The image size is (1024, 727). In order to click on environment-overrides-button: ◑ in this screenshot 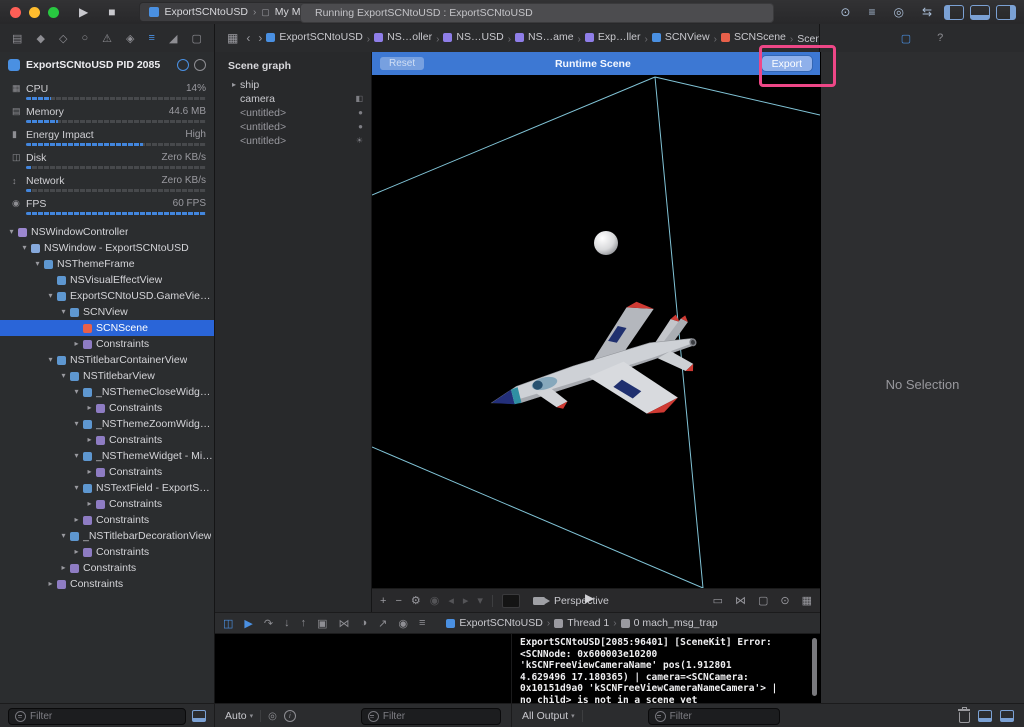, I will do `click(364, 623)`.